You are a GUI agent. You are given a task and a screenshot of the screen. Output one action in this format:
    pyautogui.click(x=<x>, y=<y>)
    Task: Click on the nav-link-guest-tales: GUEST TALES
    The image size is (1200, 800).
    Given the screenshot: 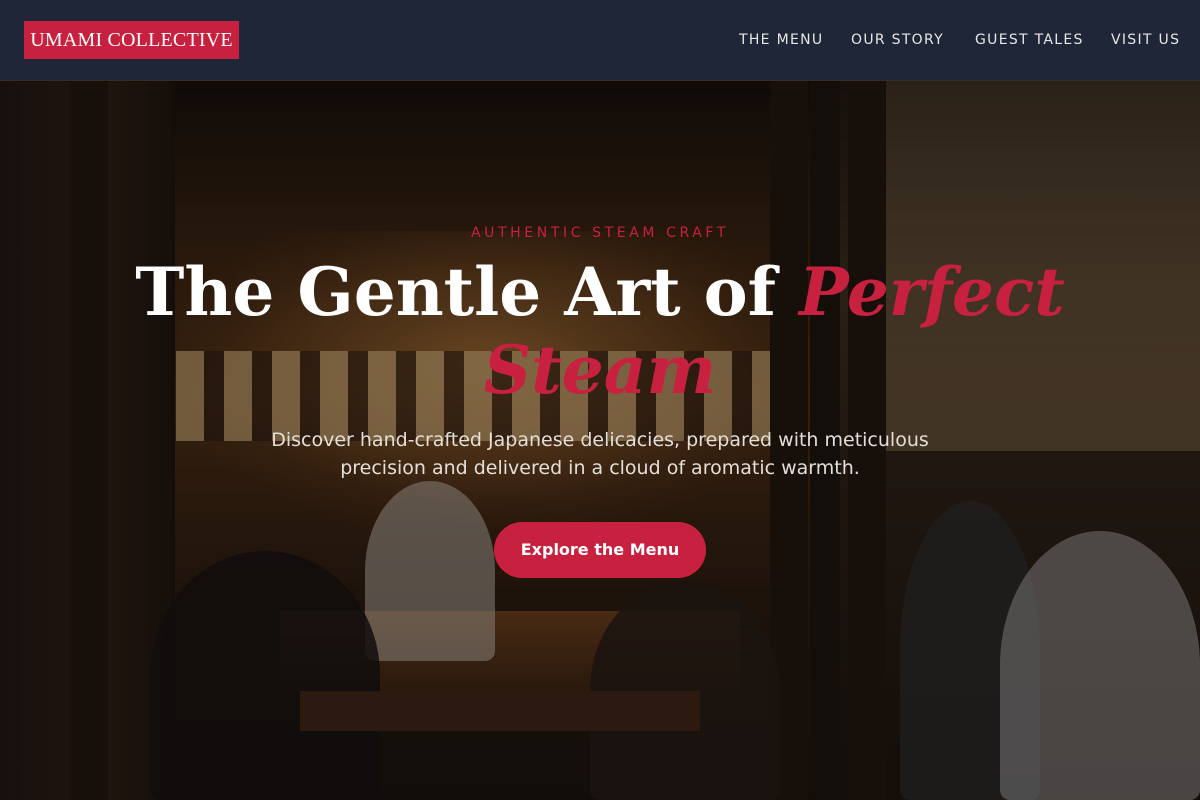 What is the action you would take?
    pyautogui.click(x=1029, y=40)
    